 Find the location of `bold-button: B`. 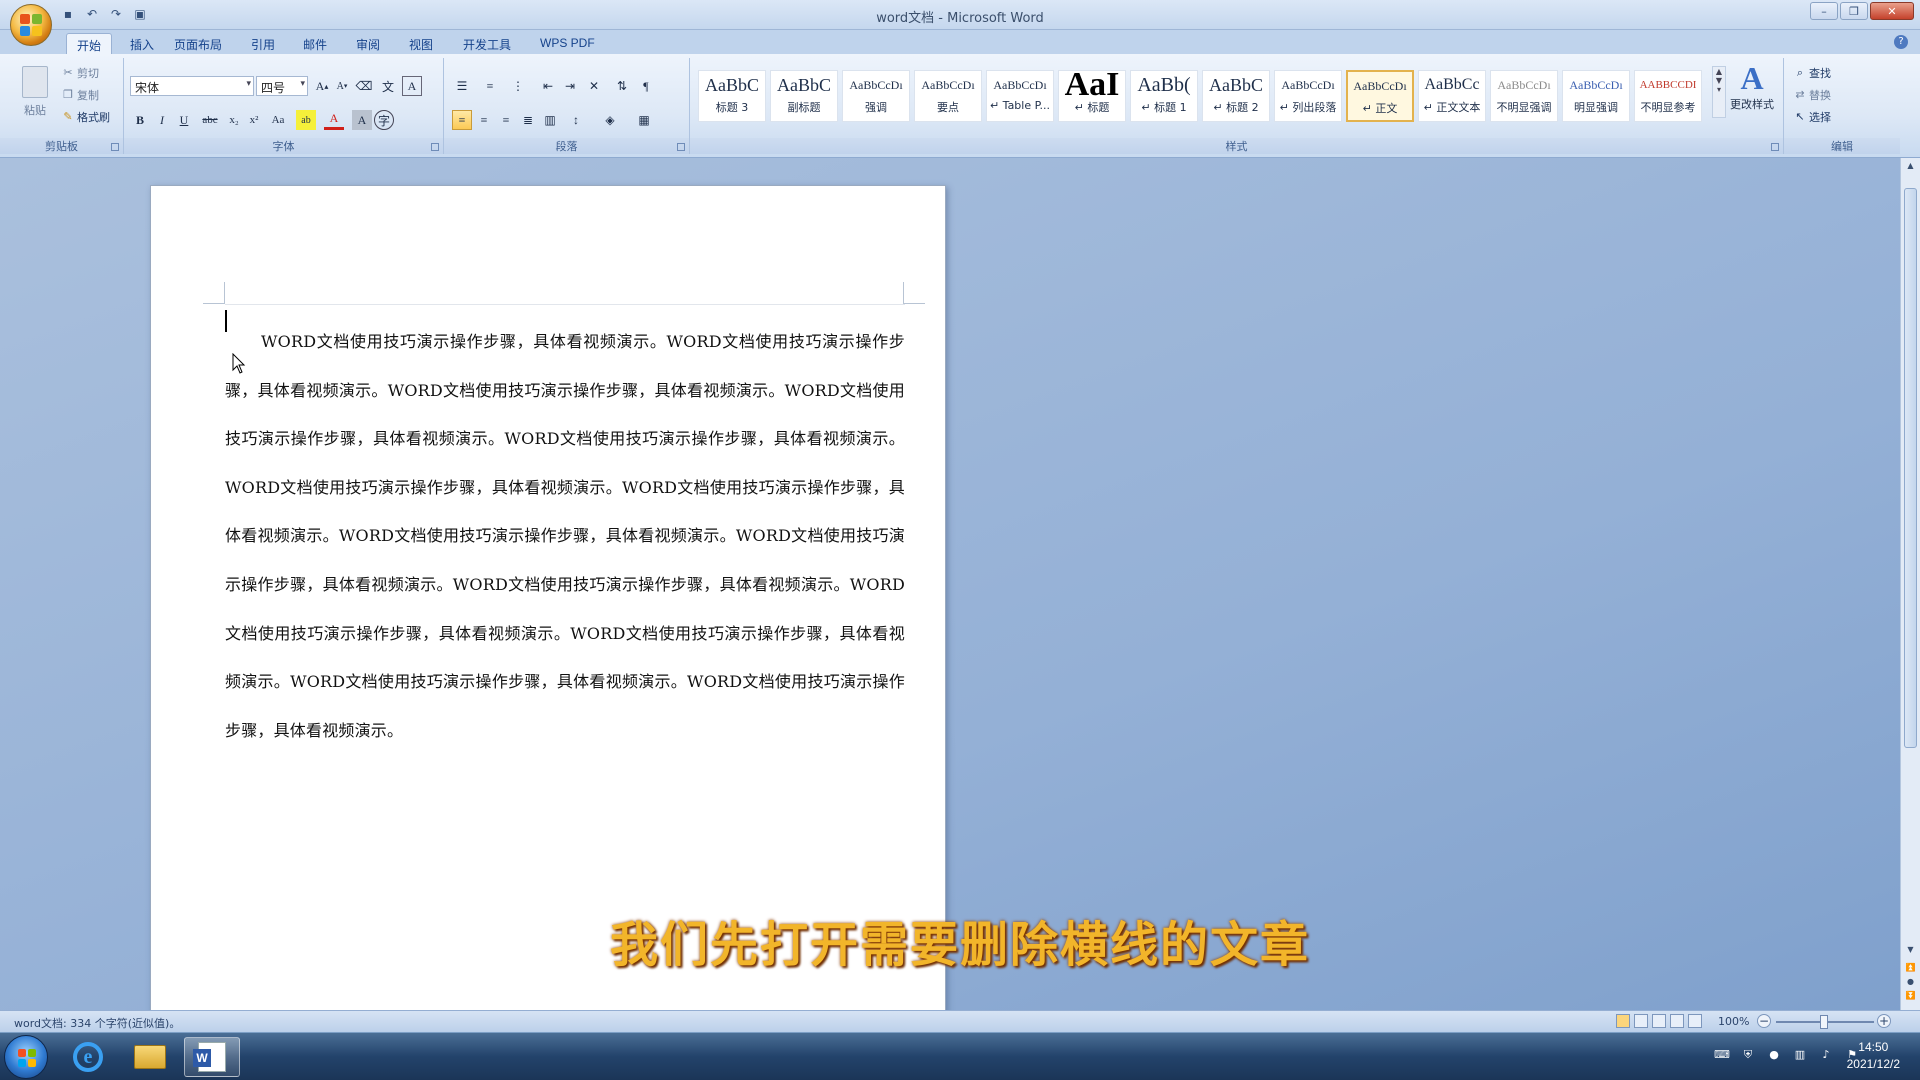

bold-button: B is located at coordinates (140, 120).